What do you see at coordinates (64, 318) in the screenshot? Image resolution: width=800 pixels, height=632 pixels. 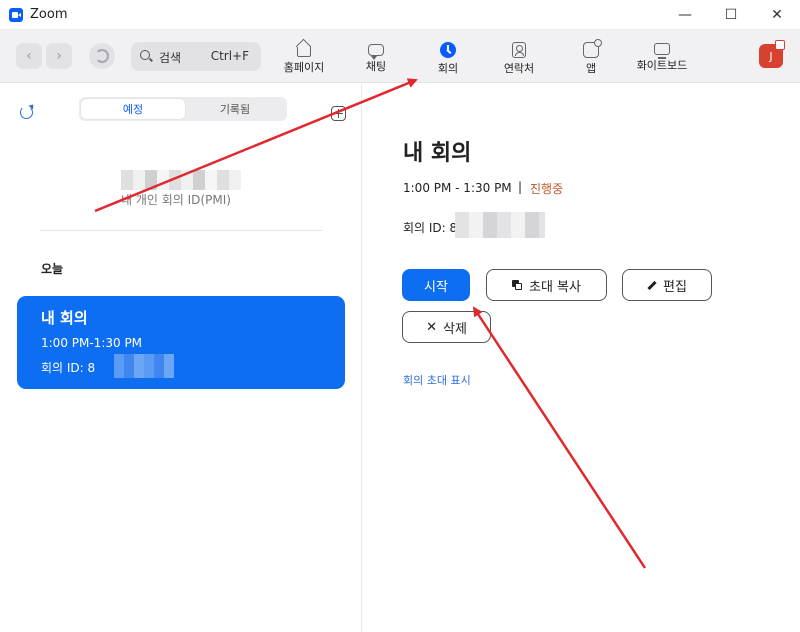 I see `meeting-item-title: 내 회의` at bounding box center [64, 318].